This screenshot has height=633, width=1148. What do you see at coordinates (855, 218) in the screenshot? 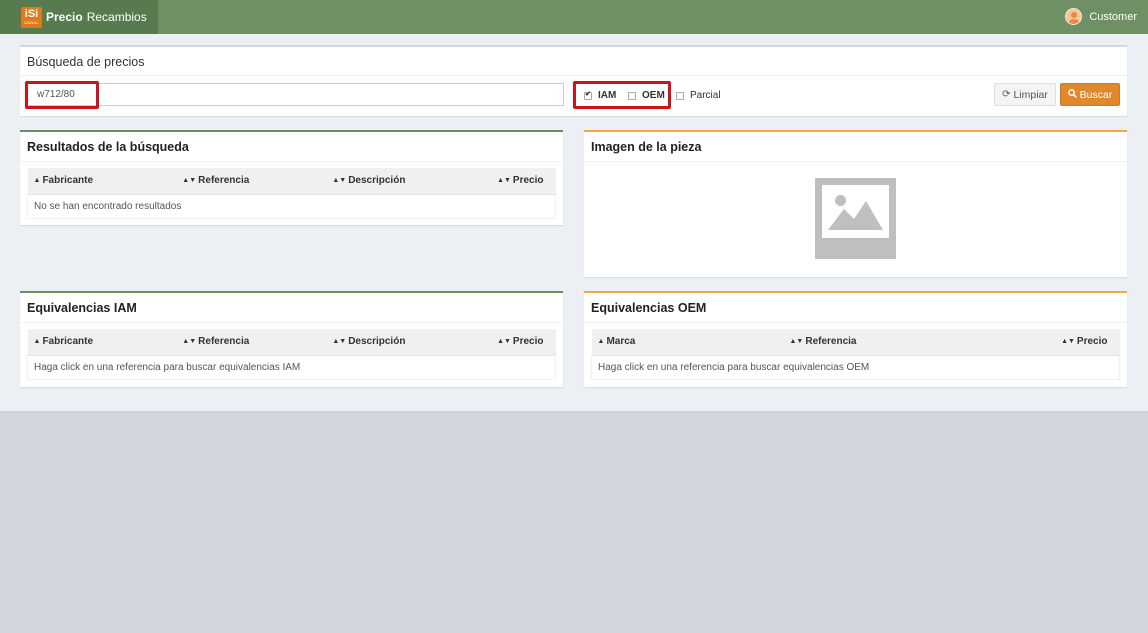
I see `image-placeholder-icon` at bounding box center [855, 218].